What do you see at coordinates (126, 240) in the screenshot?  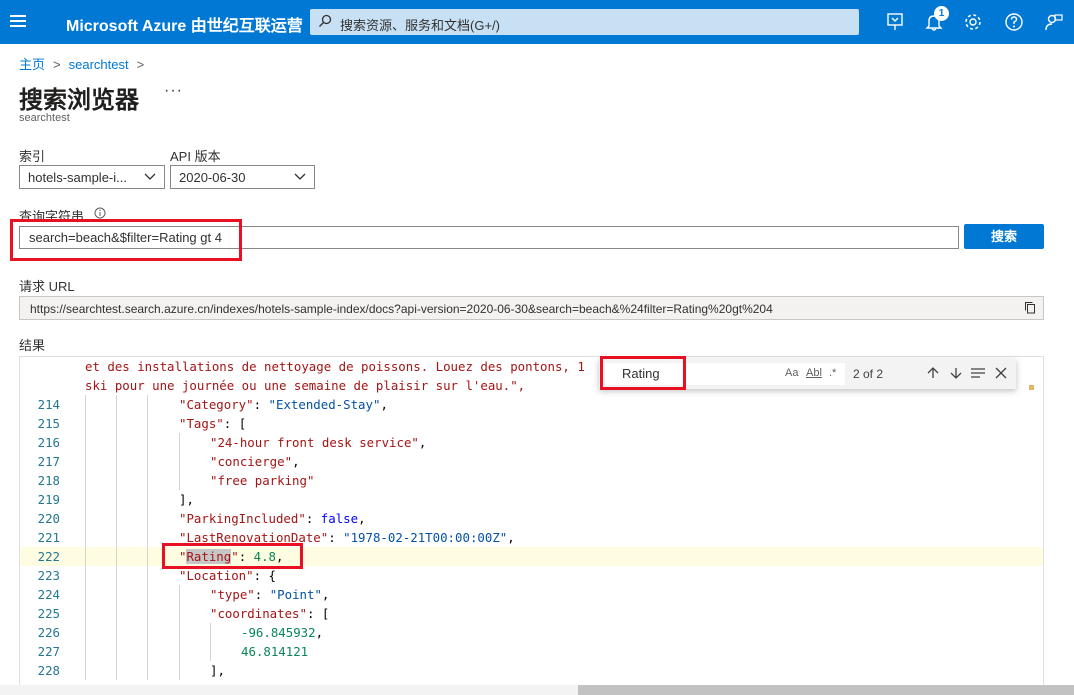 I see `query-highlight-box` at bounding box center [126, 240].